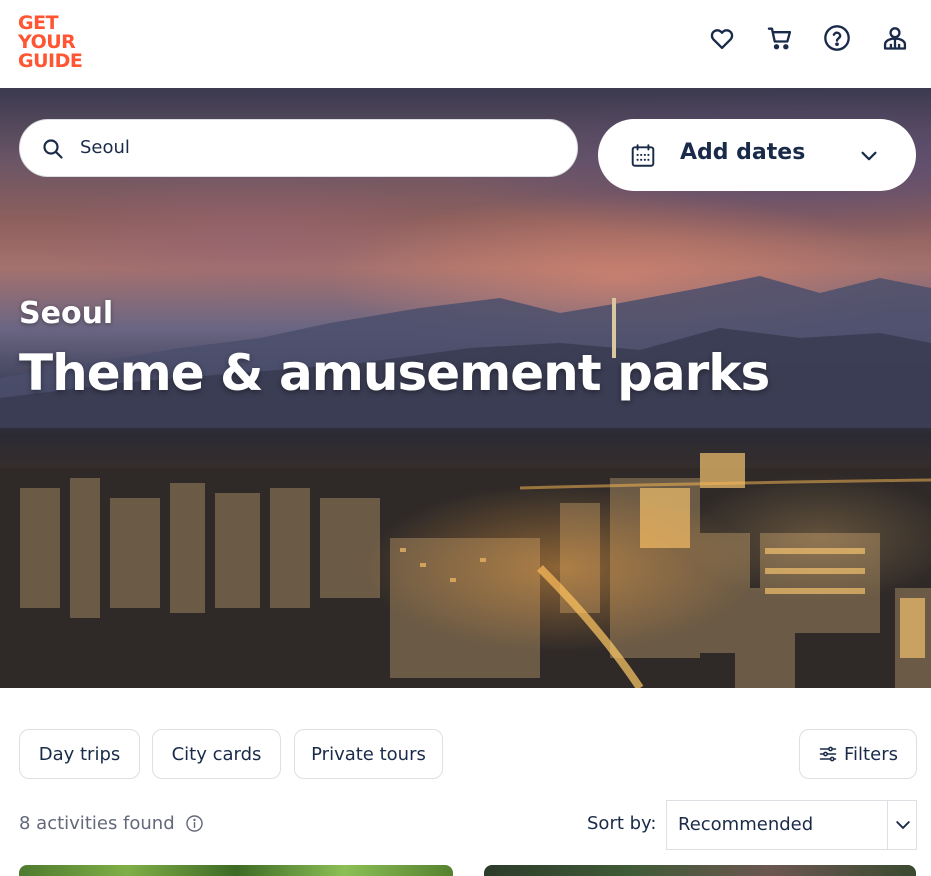 This screenshot has width=931, height=876. Describe the element at coordinates (216, 754) in the screenshot. I see `chip-city-cards: City cards` at that location.